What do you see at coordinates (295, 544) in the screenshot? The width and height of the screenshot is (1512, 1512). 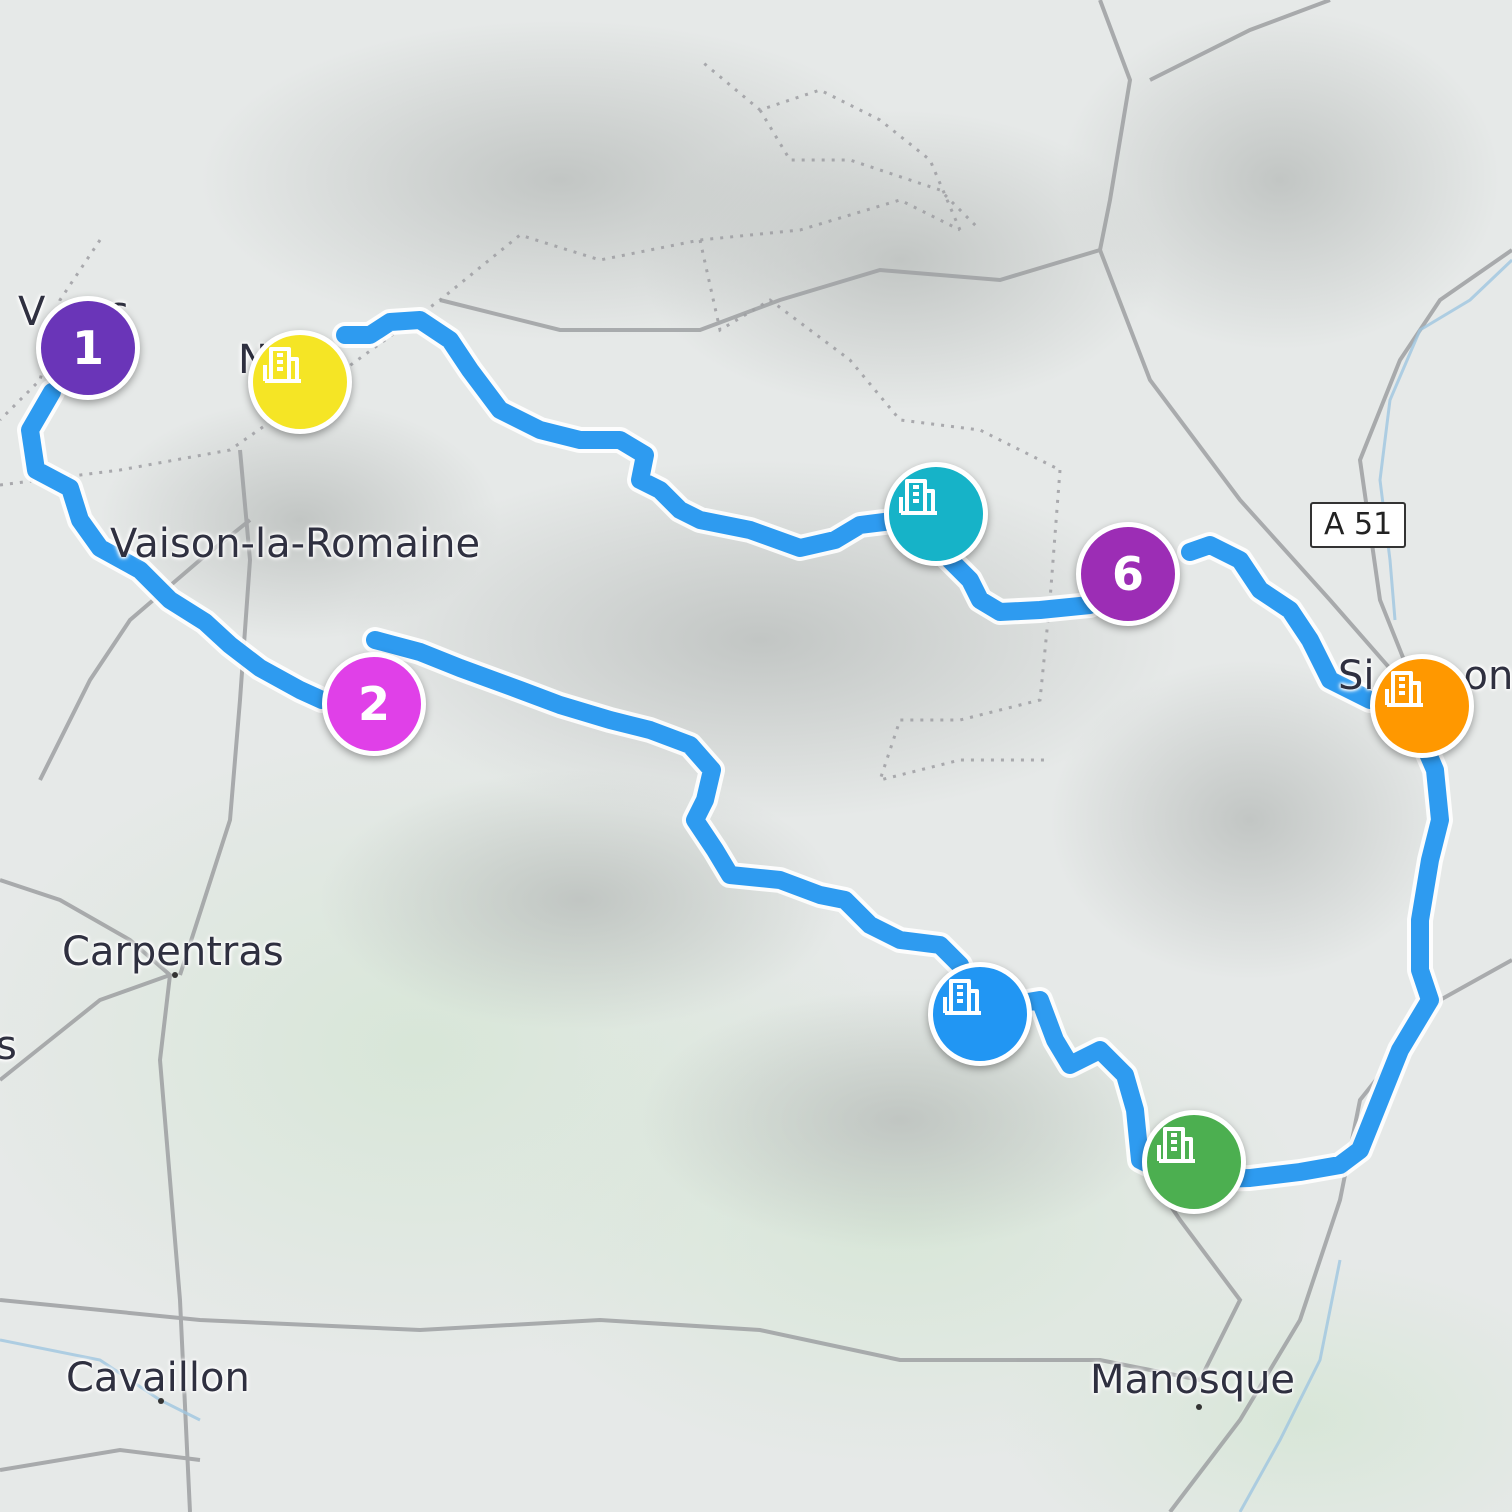 I see `place-label-vaison: Vaison-la-Romaine` at bounding box center [295, 544].